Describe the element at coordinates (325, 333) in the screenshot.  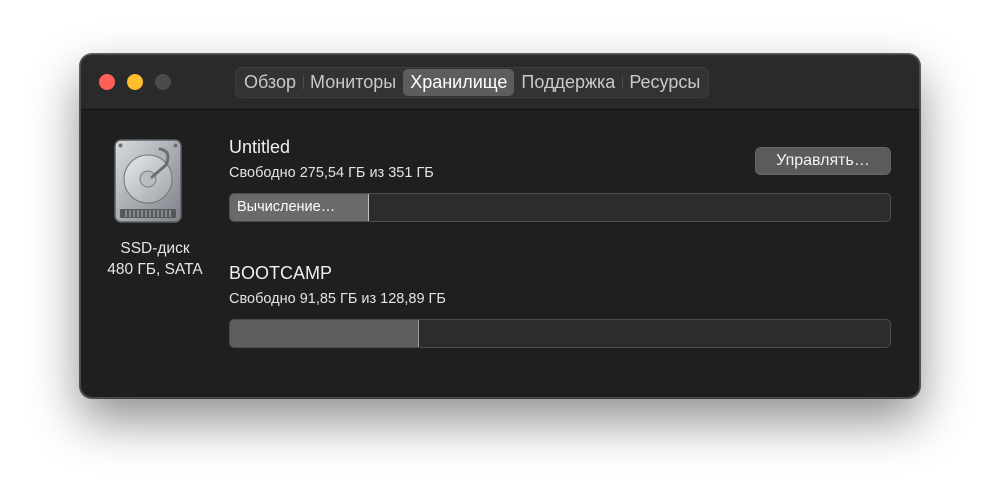
I see `usage-fill` at that location.